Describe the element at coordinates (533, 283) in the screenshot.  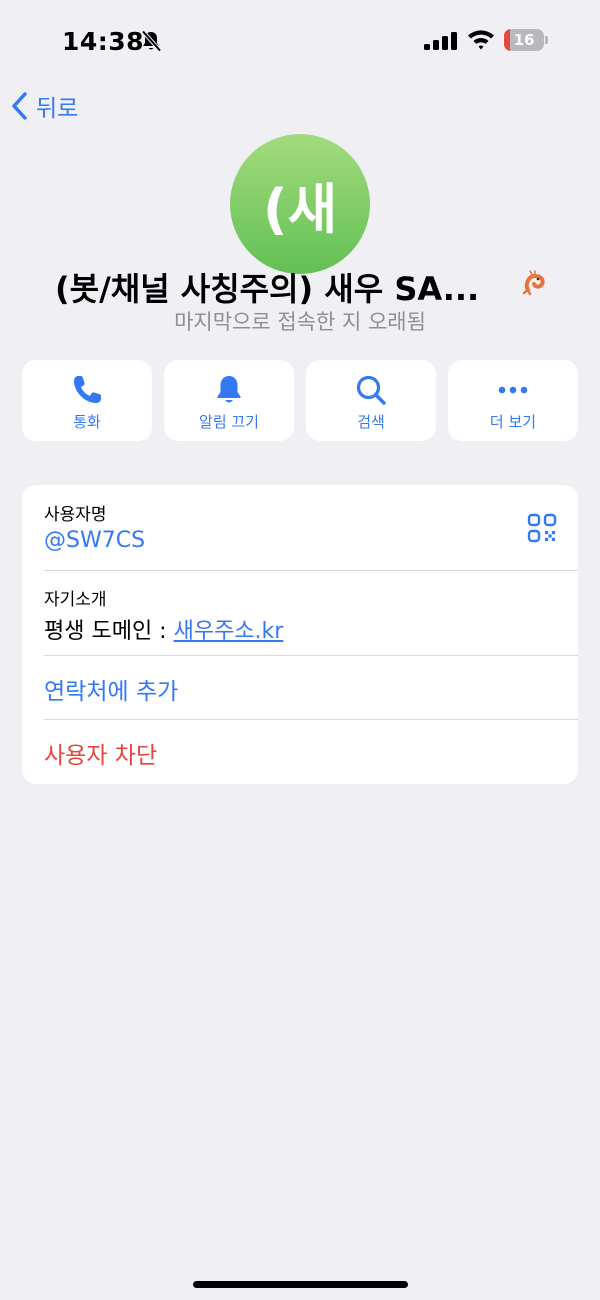
I see `shrimp-emoji-icon` at that location.